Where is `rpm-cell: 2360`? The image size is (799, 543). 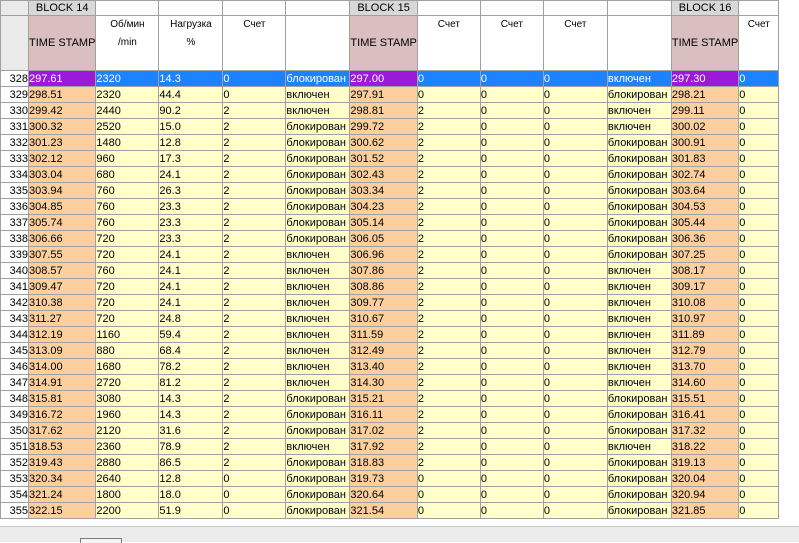 rpm-cell: 2360 is located at coordinates (127, 446).